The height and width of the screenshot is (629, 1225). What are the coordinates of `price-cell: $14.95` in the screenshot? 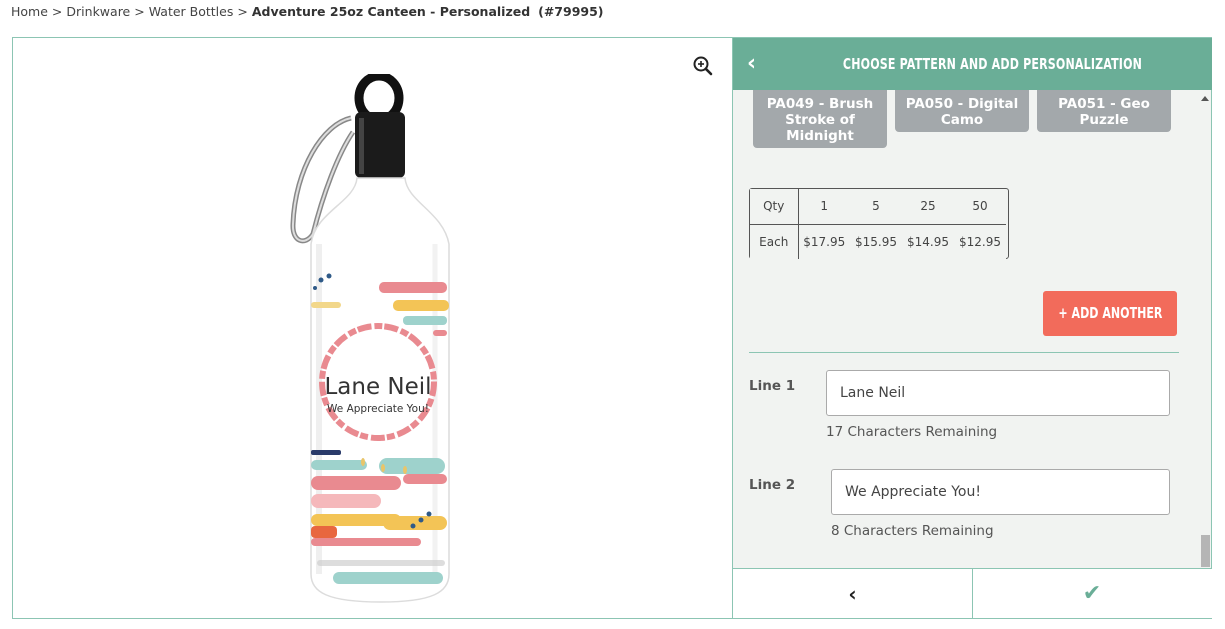 It's located at (928, 241).